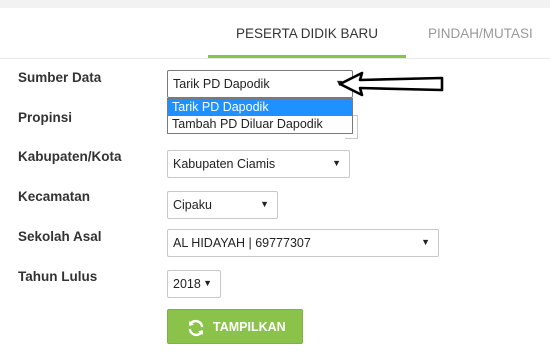  What do you see at coordinates (70, 156) in the screenshot?
I see `kabupaten-label: Kabupaten/Kota` at bounding box center [70, 156].